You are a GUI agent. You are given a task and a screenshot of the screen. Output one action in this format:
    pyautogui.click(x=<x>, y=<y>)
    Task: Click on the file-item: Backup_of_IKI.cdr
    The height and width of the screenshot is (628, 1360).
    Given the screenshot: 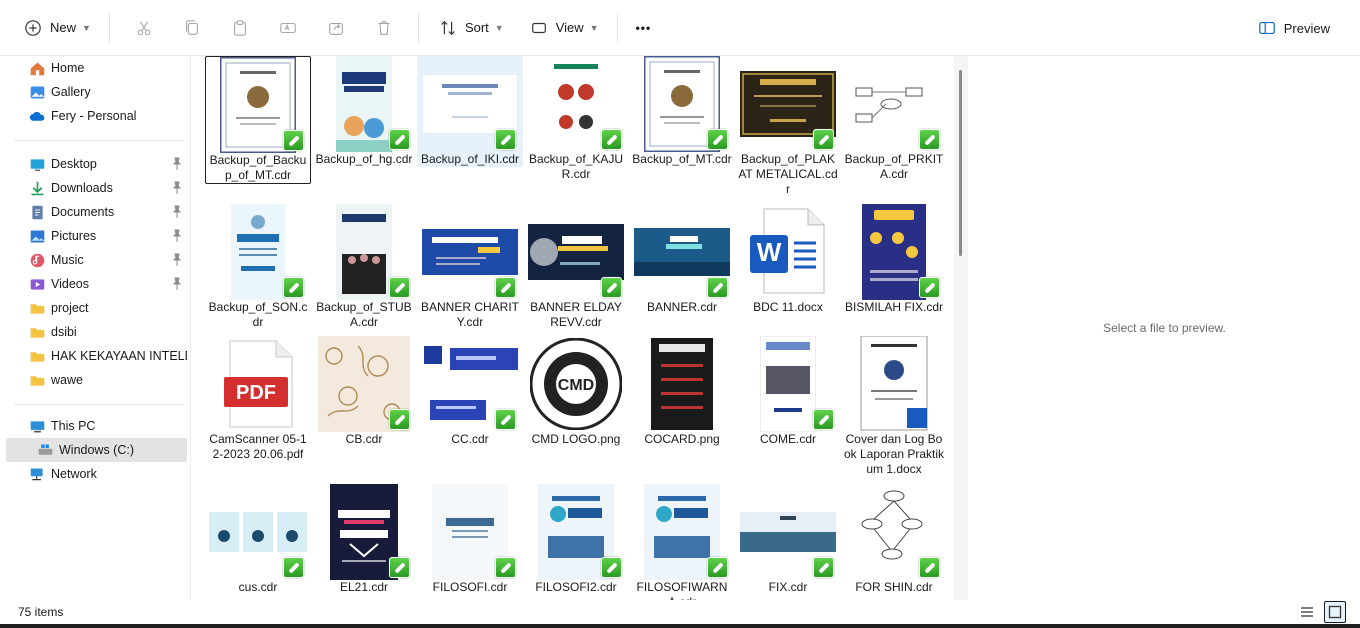 What is the action you would take?
    pyautogui.click(x=470, y=111)
    